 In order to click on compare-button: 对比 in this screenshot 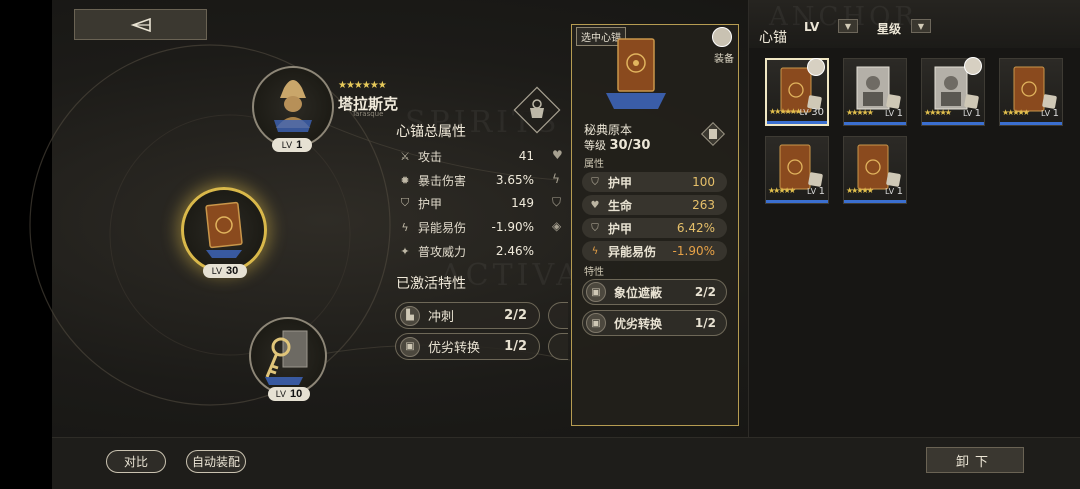, I will do `click(136, 461)`.